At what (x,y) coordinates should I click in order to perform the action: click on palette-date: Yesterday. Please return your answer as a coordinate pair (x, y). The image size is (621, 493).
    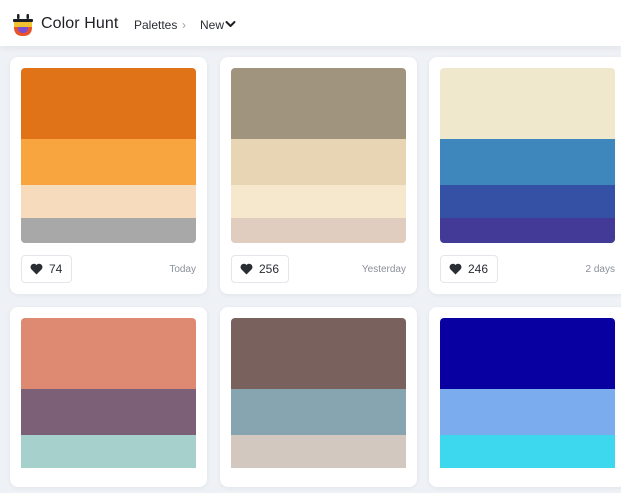
    Looking at the image, I should click on (383, 269).